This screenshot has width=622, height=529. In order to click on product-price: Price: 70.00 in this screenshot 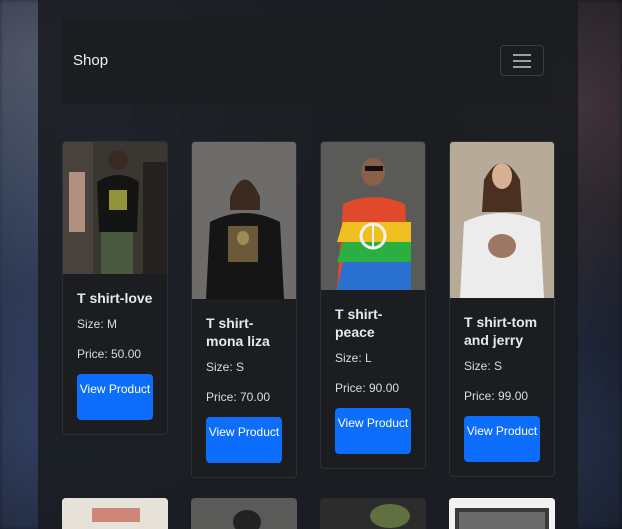, I will do `click(238, 397)`.